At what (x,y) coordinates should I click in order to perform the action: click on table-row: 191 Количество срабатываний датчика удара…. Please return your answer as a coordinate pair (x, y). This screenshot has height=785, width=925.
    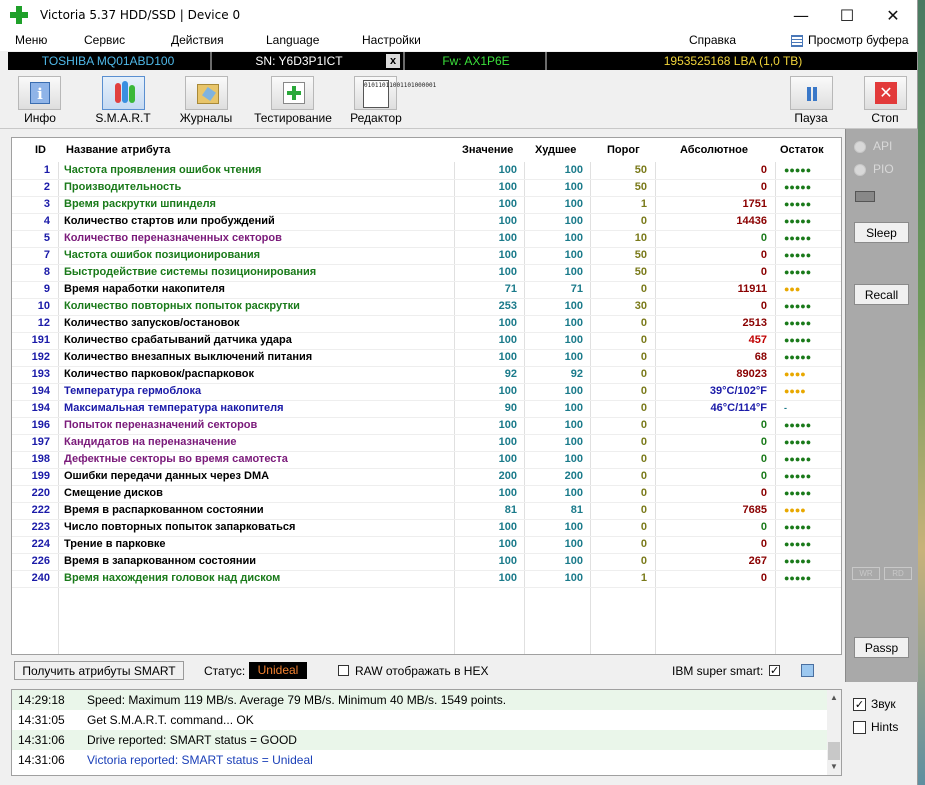
    Looking at the image, I should click on (426, 340).